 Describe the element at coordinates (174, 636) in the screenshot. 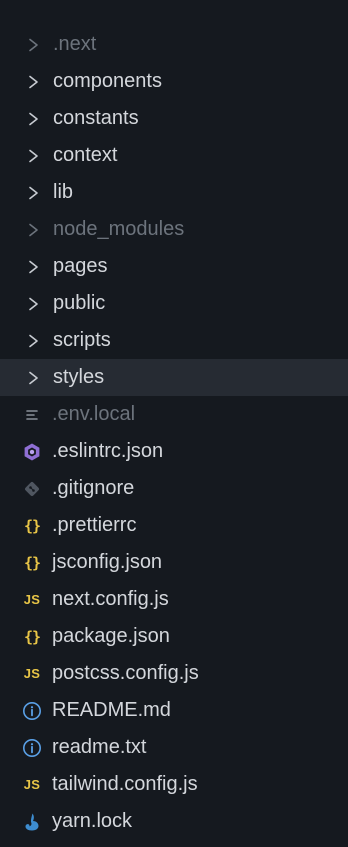

I see `file-package-json: {} package.json` at that location.